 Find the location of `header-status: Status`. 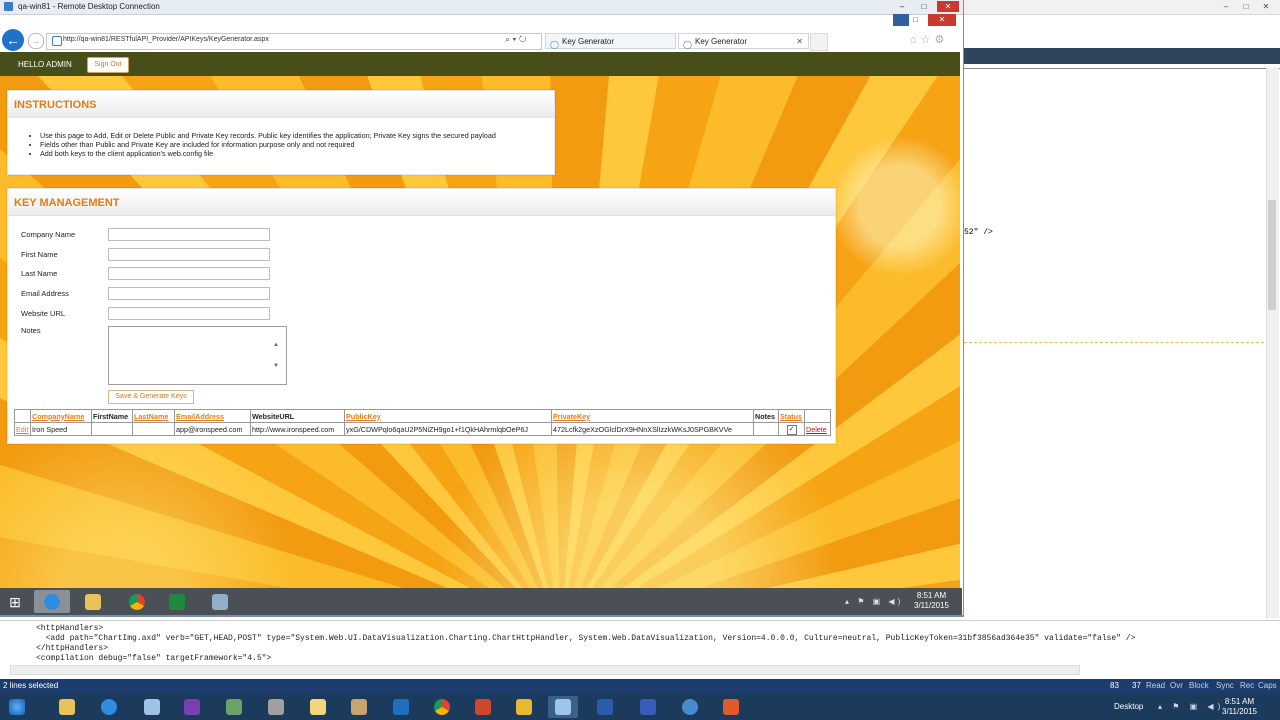

header-status: Status is located at coordinates (791, 416).